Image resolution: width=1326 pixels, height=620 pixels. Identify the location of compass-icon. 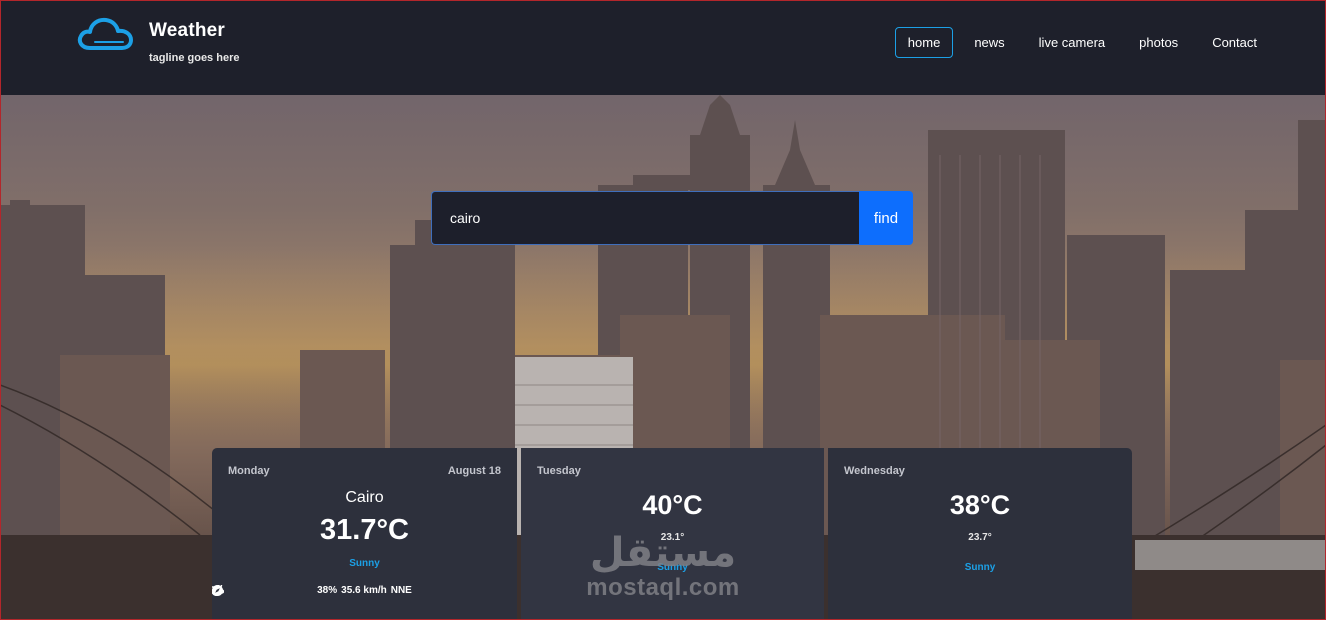
(217, 590).